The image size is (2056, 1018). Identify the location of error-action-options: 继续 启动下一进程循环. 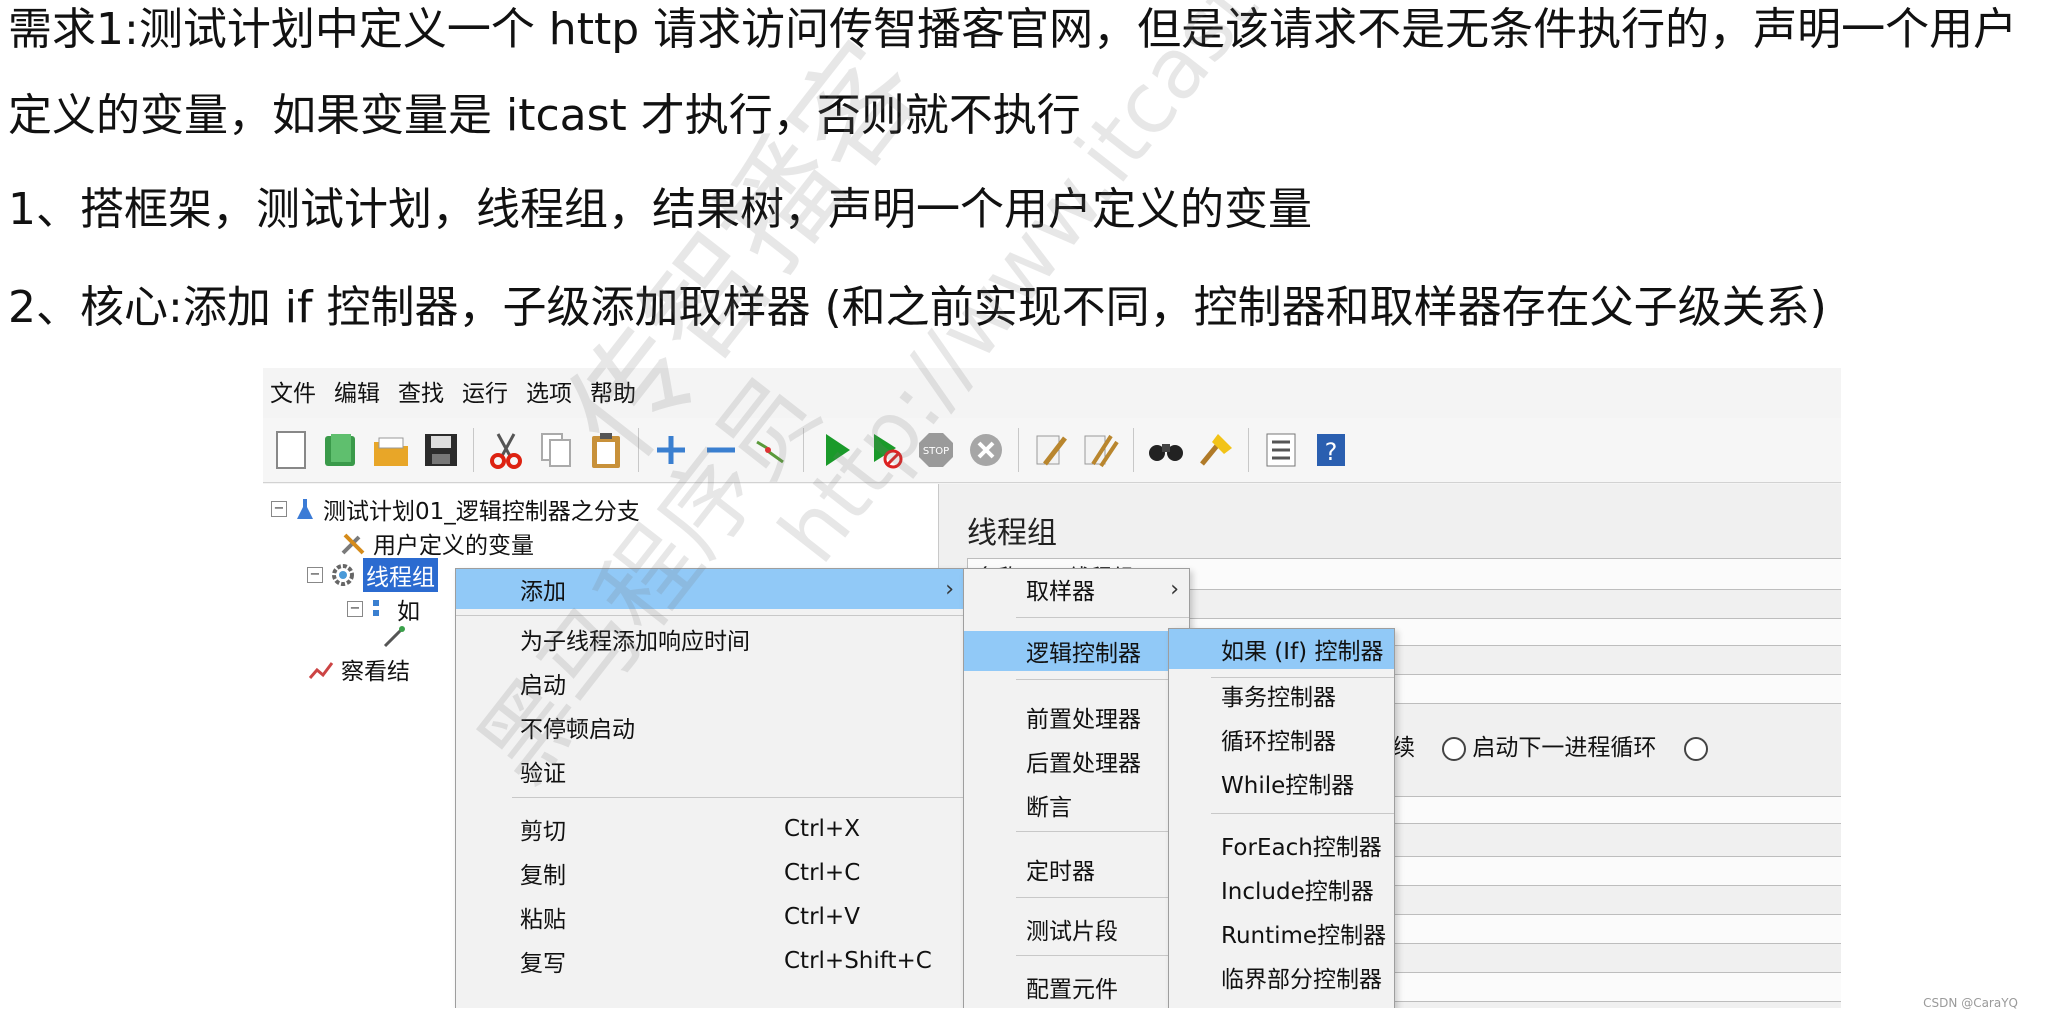
(1526, 745).